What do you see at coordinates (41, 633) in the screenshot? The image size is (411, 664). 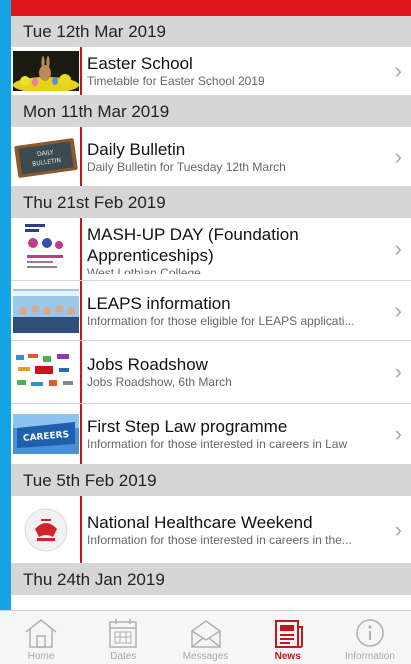 I see `home-icon` at bounding box center [41, 633].